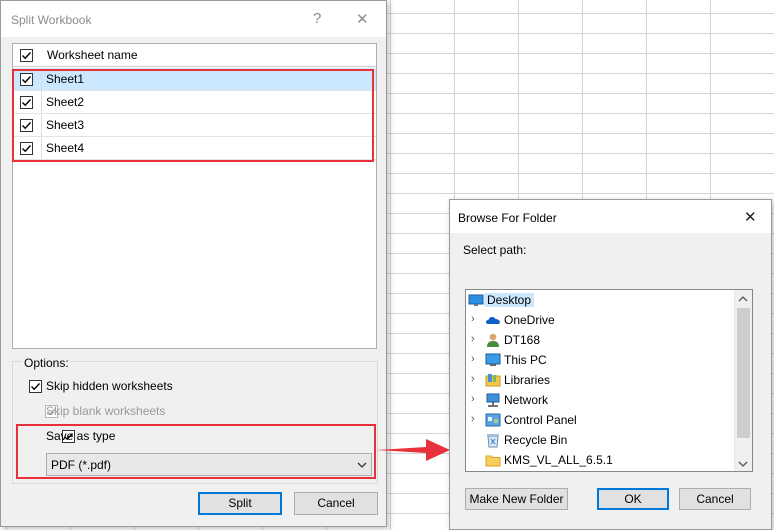 This screenshot has height=530, width=774. I want to click on make-new-folder-button: Make New Folder, so click(516, 499).